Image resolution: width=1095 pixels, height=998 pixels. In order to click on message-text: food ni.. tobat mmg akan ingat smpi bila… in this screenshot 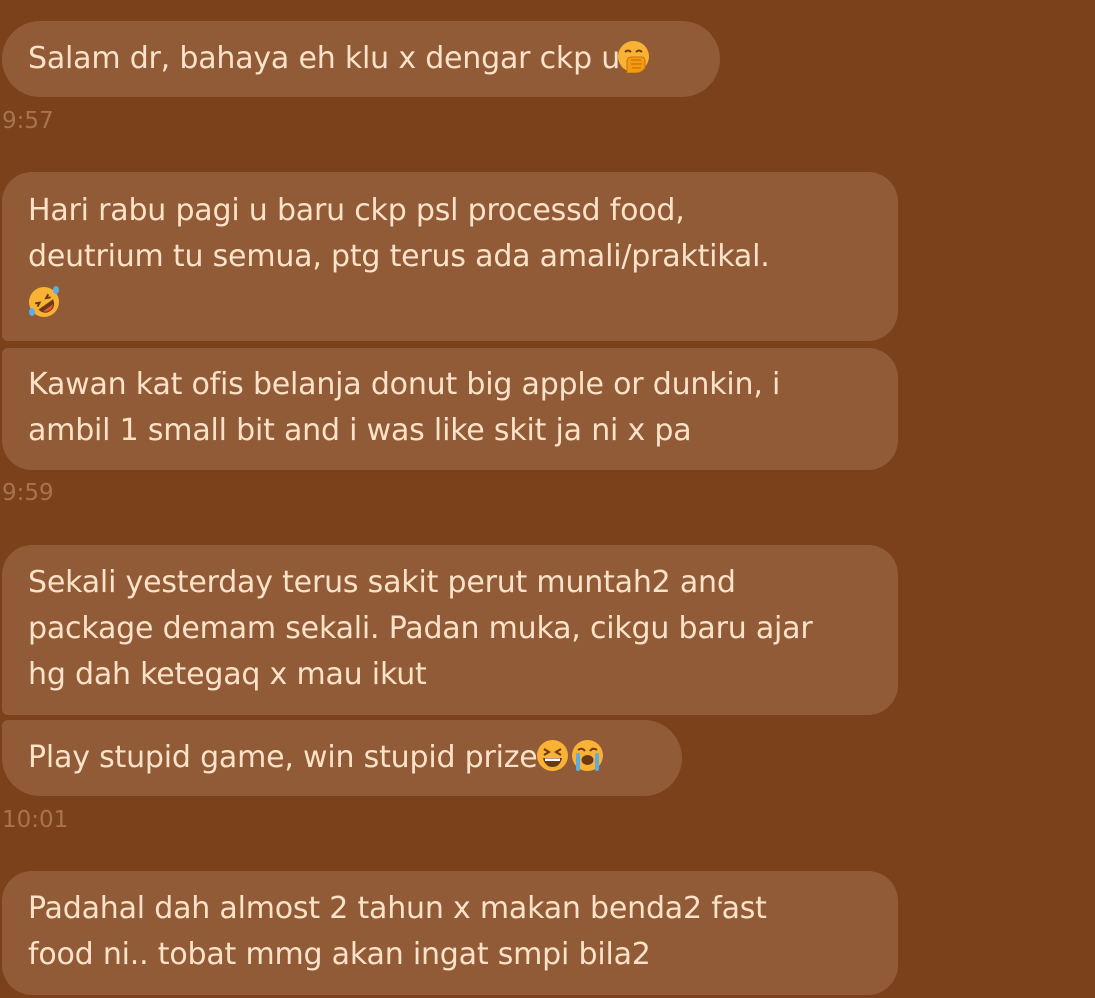, I will do `click(339, 954)`.